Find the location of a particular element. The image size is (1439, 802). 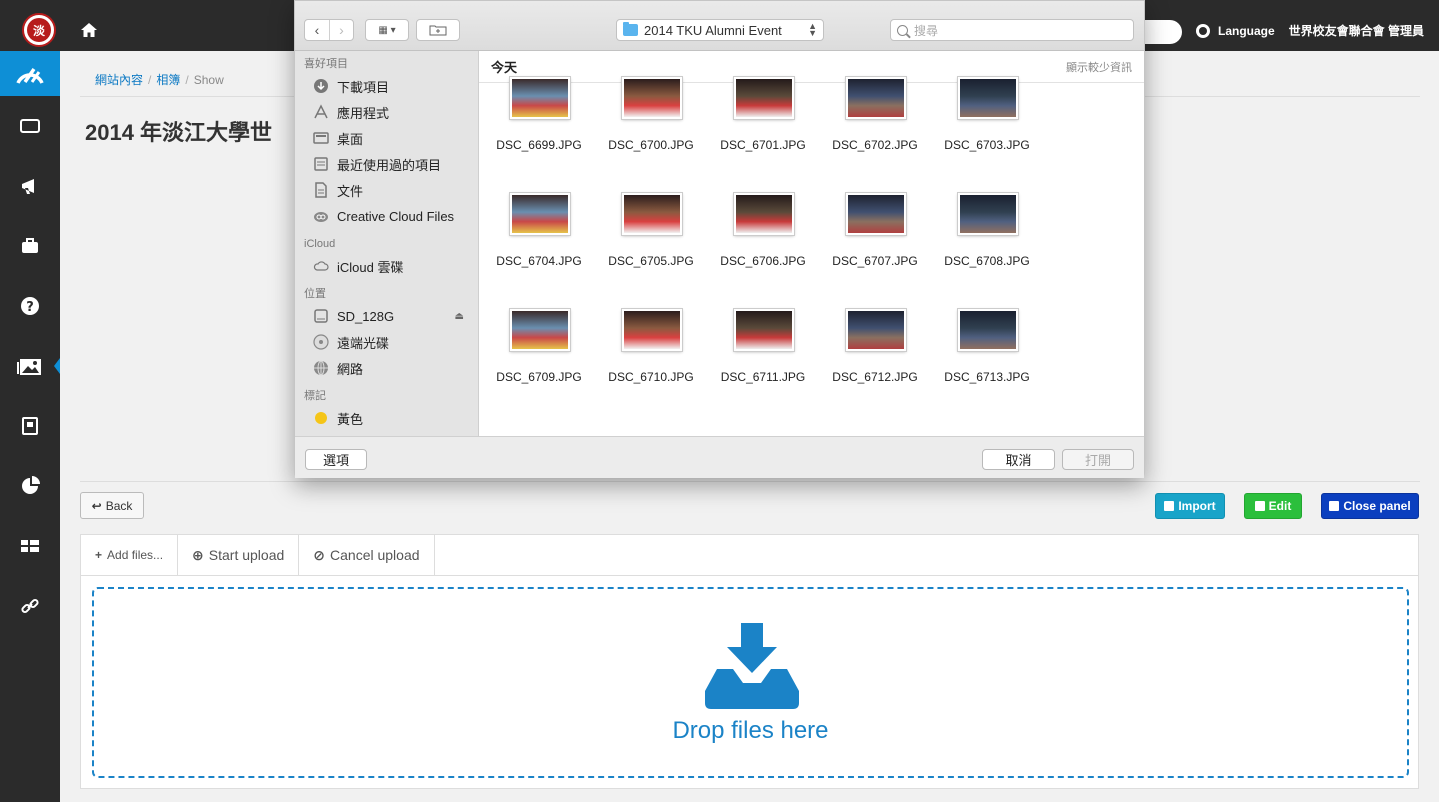

cloud-icon is located at coordinates (321, 266).